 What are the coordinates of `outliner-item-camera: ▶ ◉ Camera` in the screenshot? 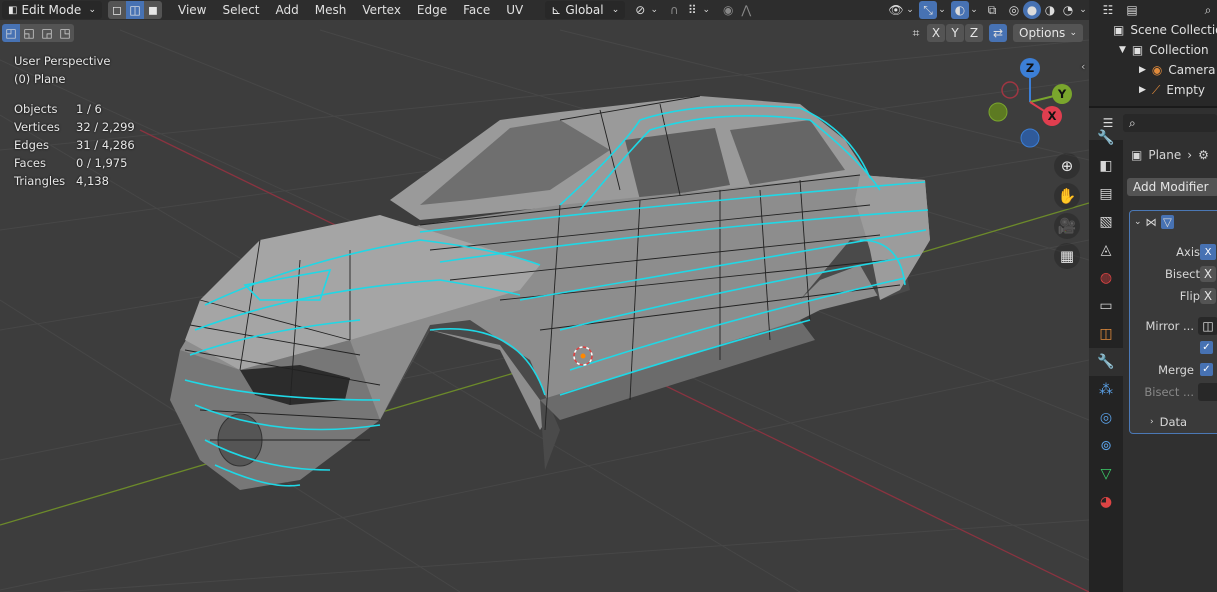 It's located at (1153, 70).